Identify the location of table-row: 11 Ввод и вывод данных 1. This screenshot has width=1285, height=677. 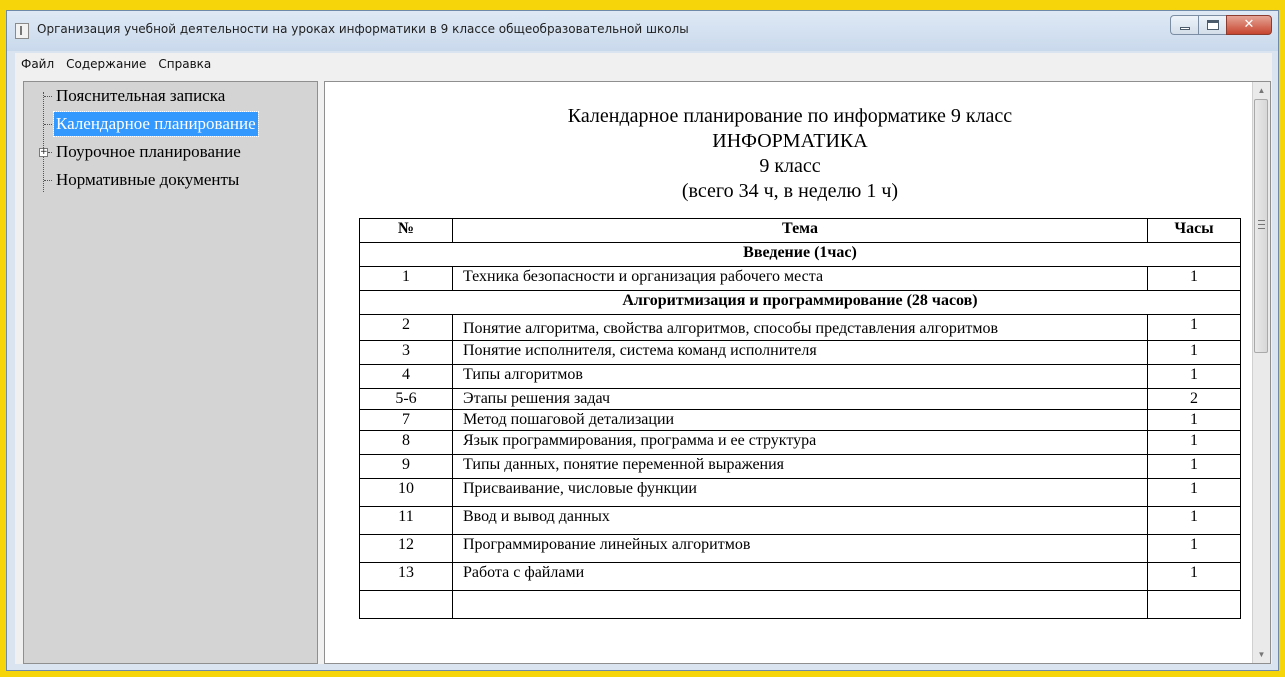
(800, 520).